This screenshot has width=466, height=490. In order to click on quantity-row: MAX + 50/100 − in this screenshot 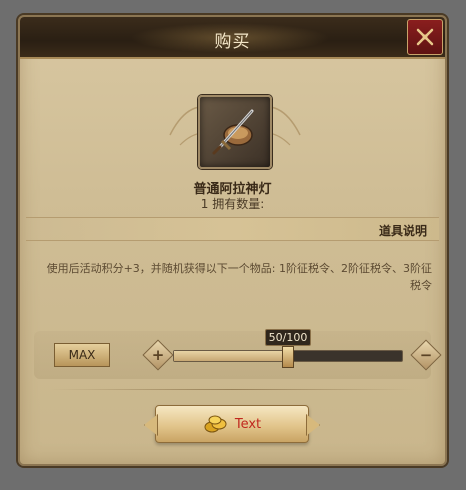, I will do `click(238, 354)`.